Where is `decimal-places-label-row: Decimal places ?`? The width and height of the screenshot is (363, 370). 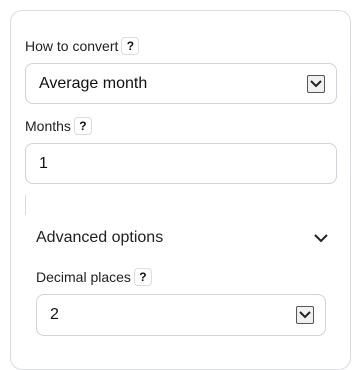
decimal-places-label-row: Decimal places ? is located at coordinates (94, 277).